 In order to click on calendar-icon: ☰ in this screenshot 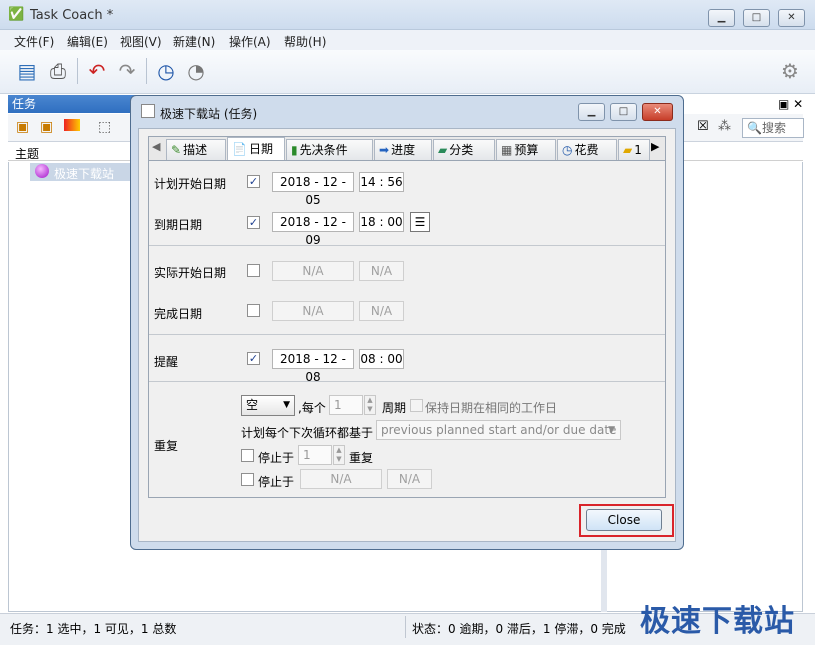, I will do `click(420, 222)`.